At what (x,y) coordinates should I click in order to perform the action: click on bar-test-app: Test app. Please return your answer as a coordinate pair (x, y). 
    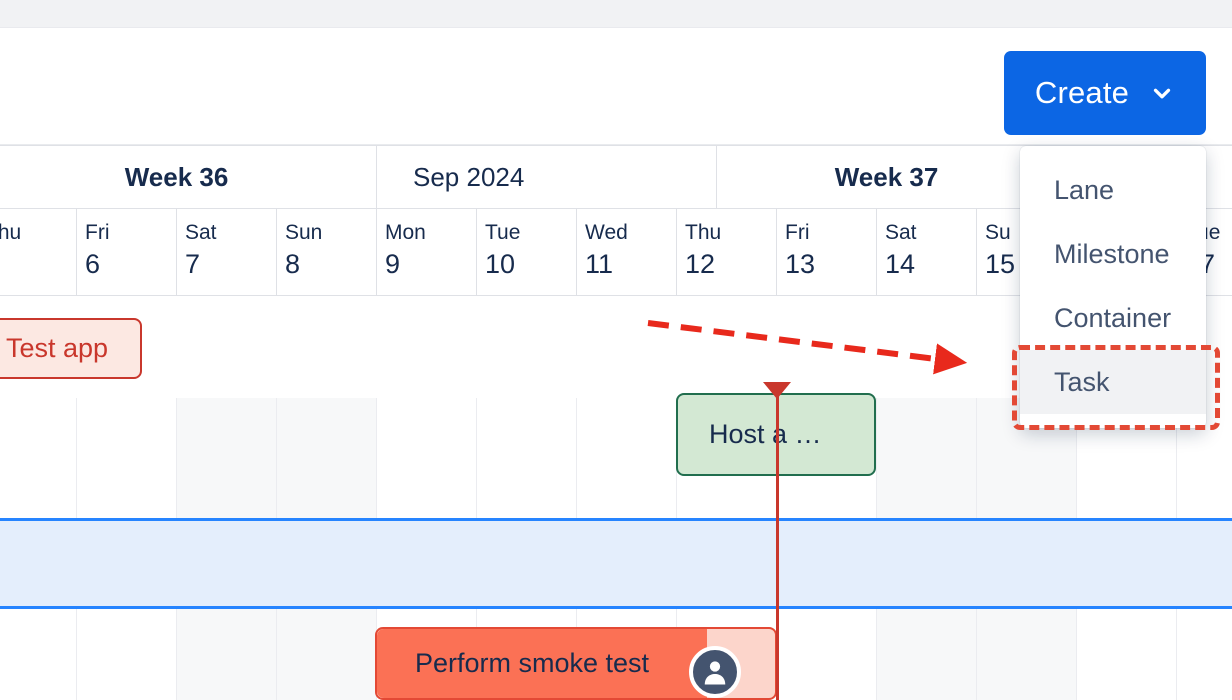
    Looking at the image, I should click on (71, 348).